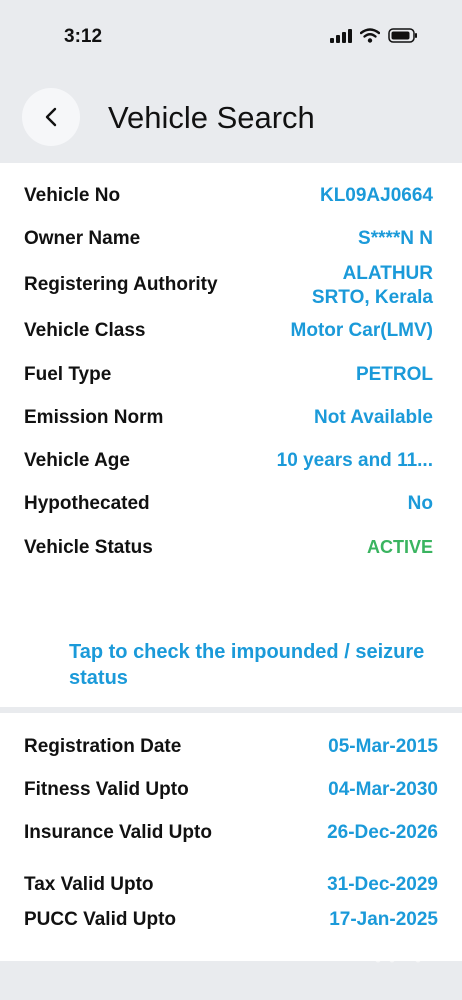  I want to click on page-title: Vehicle Search, so click(211, 117).